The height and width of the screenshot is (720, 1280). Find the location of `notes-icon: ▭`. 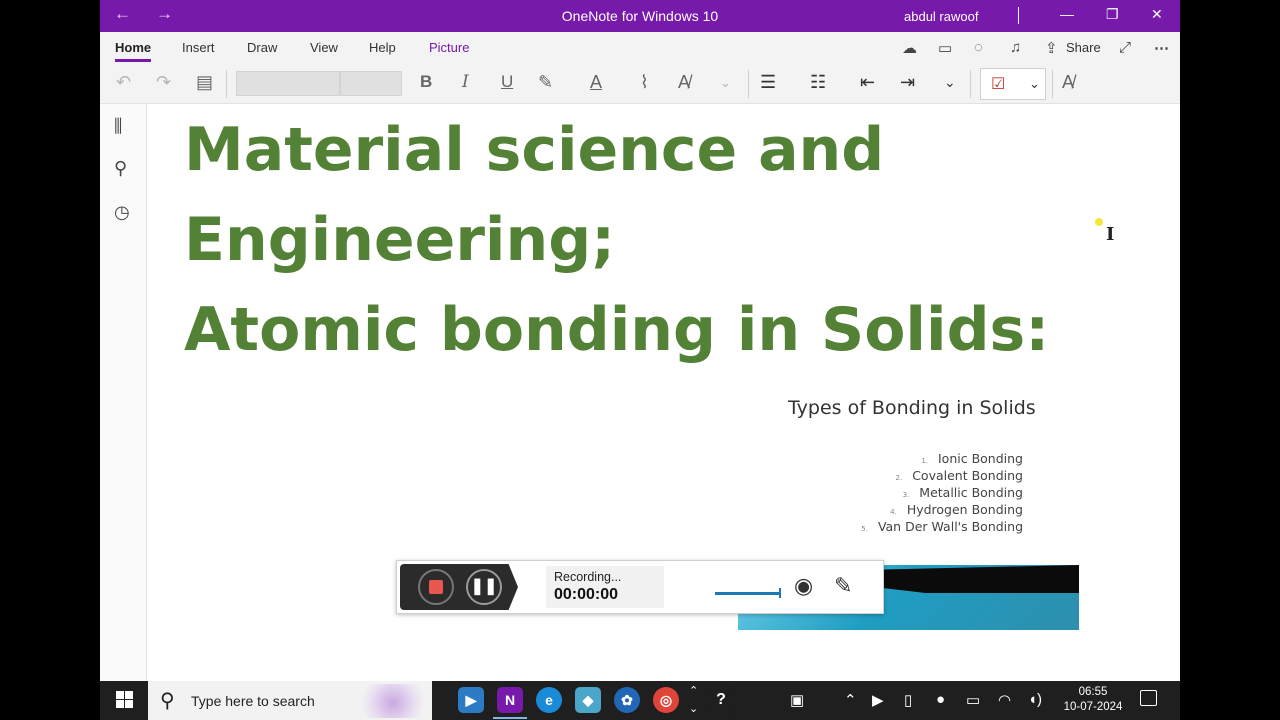

notes-icon: ▭ is located at coordinates (945, 48).